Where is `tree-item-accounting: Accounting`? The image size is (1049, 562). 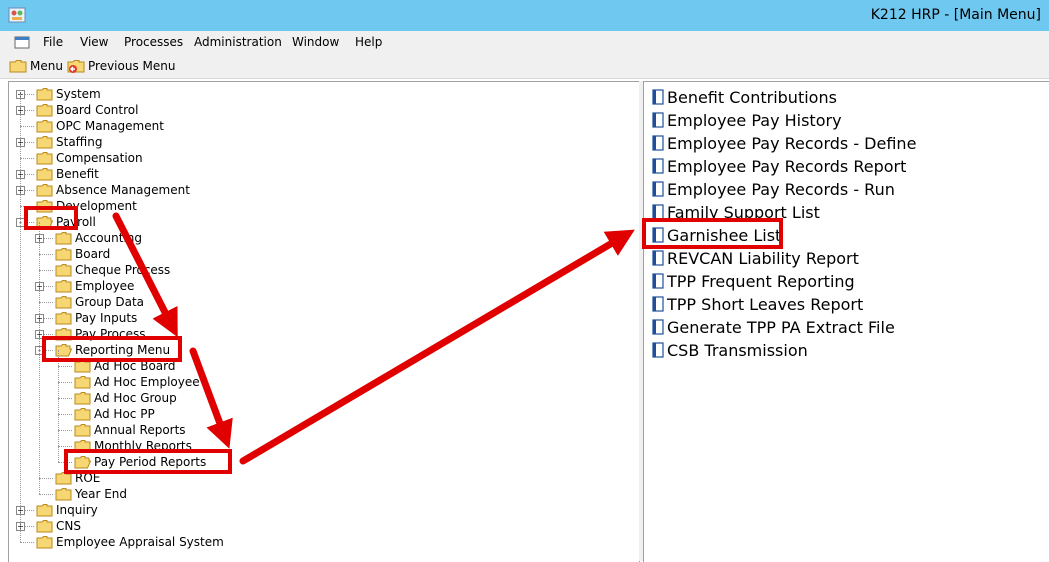
tree-item-accounting: Accounting is located at coordinates (98, 238).